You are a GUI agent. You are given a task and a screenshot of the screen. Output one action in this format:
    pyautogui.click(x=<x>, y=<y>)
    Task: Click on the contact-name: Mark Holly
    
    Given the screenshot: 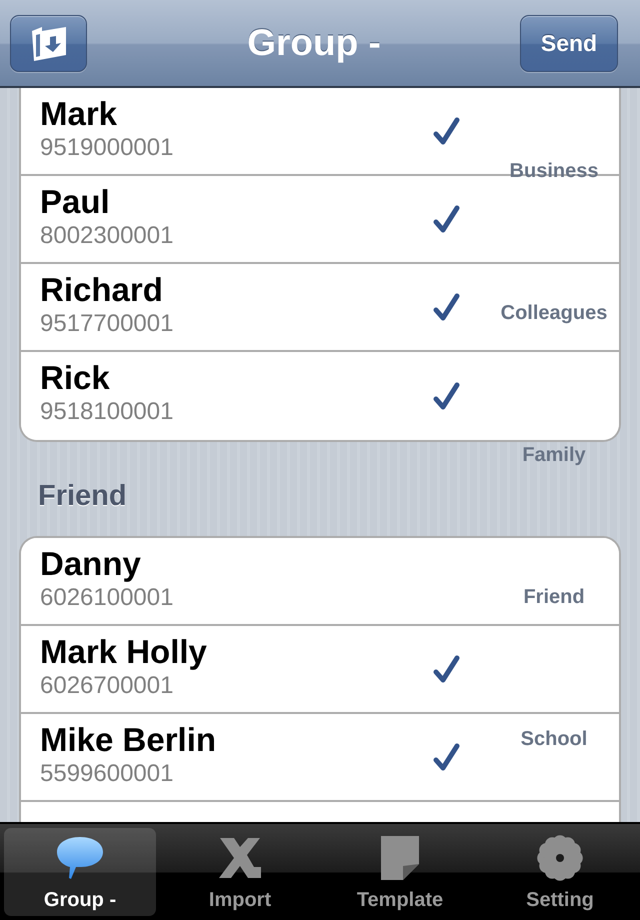 What is the action you would take?
    pyautogui.click(x=123, y=652)
    